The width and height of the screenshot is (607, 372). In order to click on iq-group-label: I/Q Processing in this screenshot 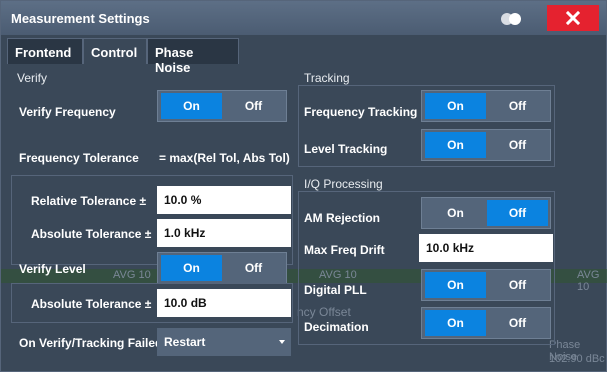, I will do `click(343, 184)`.